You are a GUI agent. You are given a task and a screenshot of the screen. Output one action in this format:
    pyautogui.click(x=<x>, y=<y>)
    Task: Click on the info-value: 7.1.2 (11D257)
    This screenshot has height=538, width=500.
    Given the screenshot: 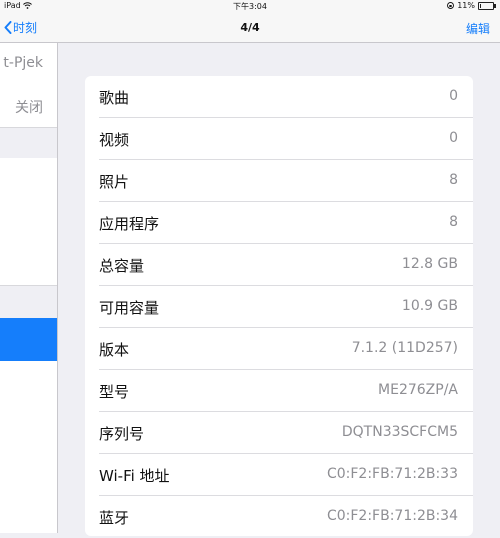 What is the action you would take?
    pyautogui.click(x=404, y=348)
    